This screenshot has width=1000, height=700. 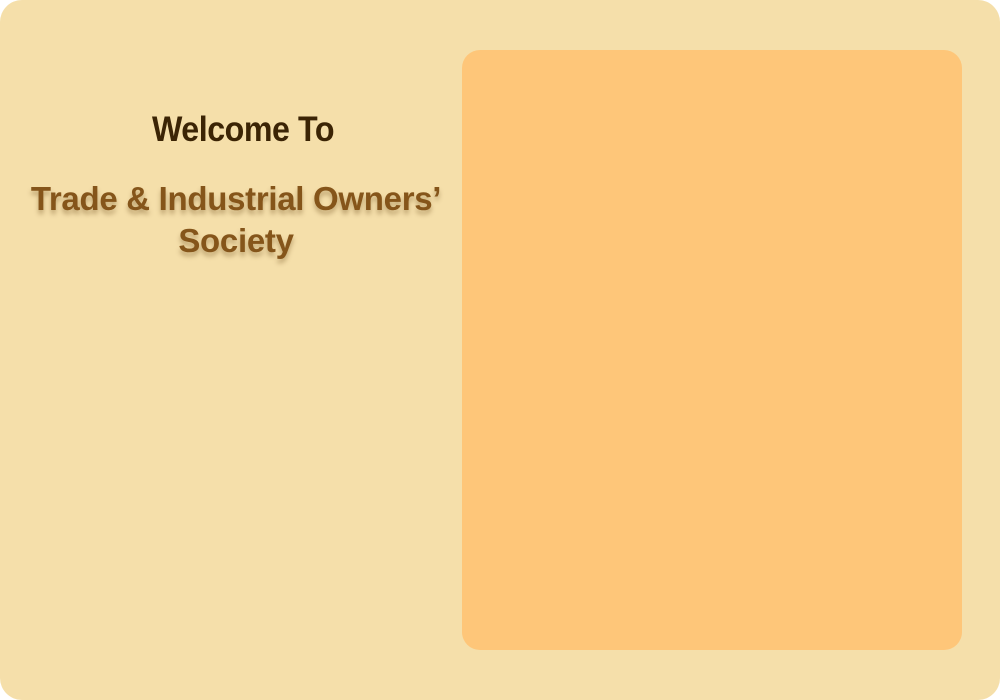 I want to click on society-name: Trade & Industrial Owners’ Society, so click(x=236, y=219).